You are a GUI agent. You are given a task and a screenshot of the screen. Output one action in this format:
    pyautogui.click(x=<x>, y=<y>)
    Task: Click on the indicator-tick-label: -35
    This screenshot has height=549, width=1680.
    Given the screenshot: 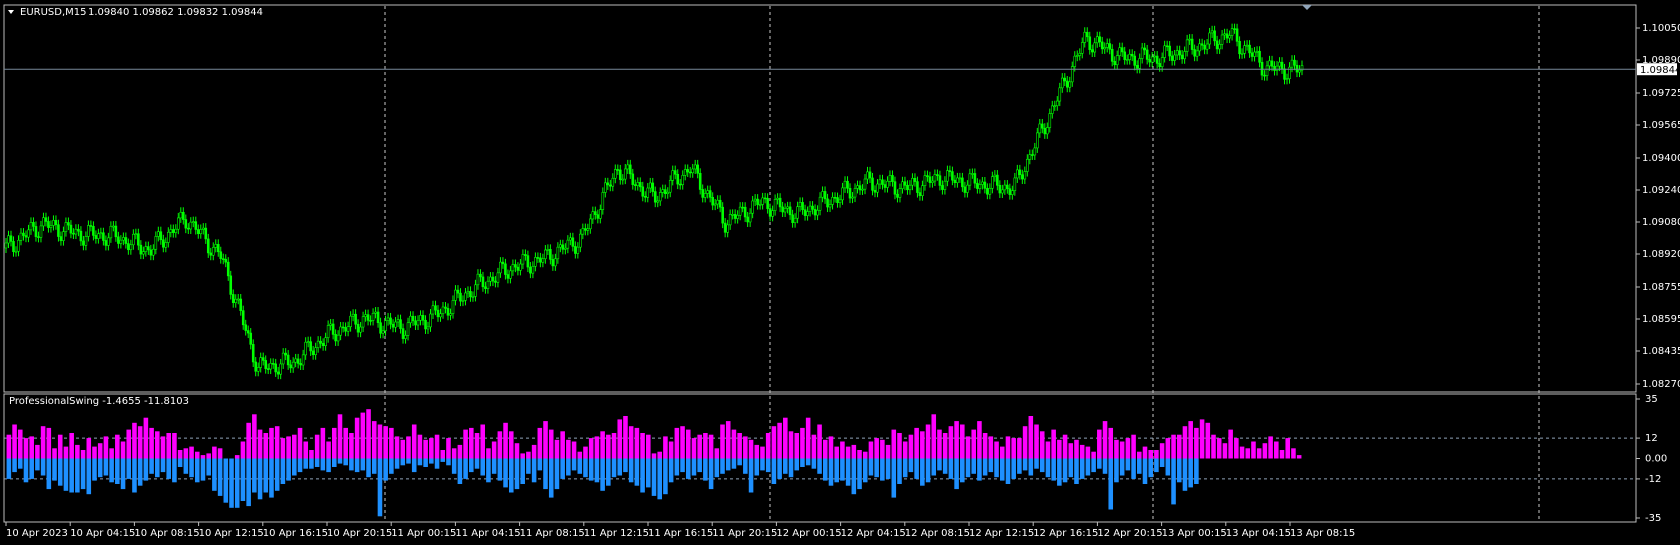 What is the action you would take?
    pyautogui.click(x=1653, y=518)
    